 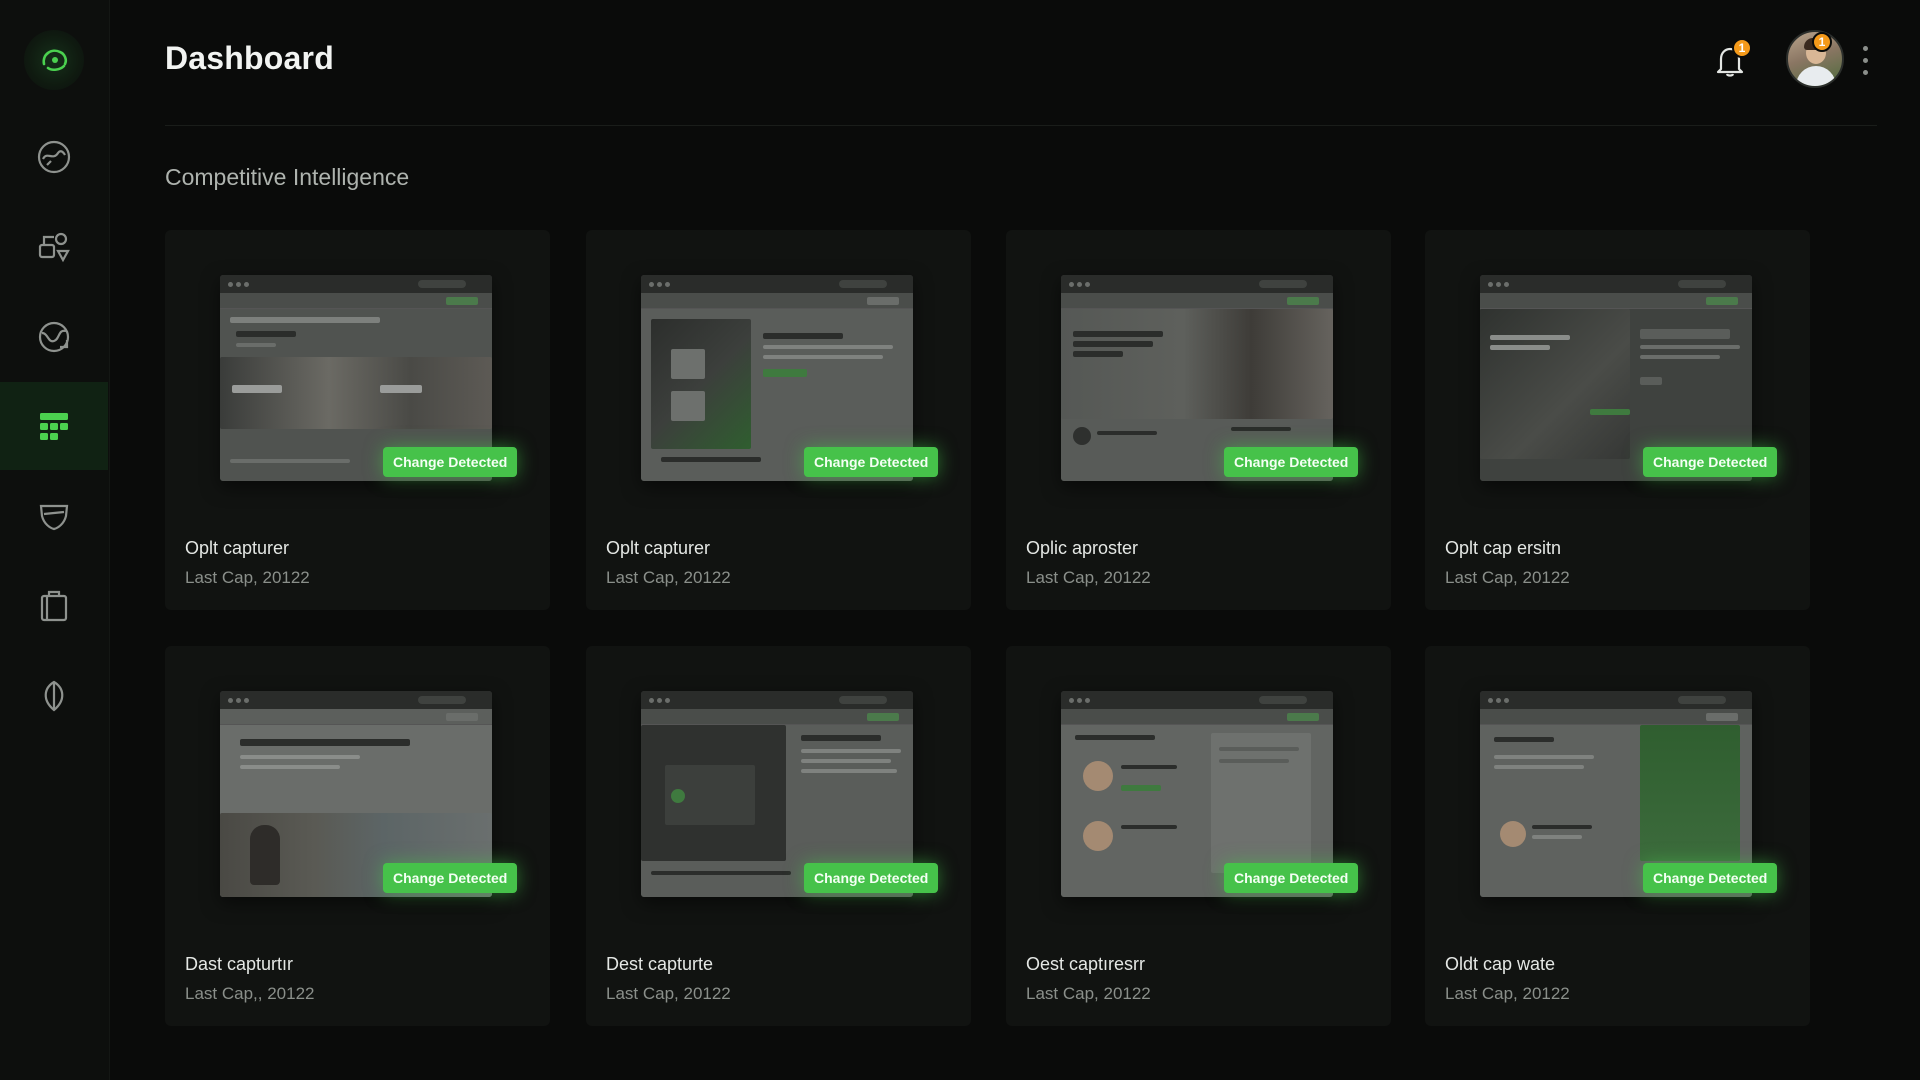 I want to click on header-divider, so click(x=1021, y=125).